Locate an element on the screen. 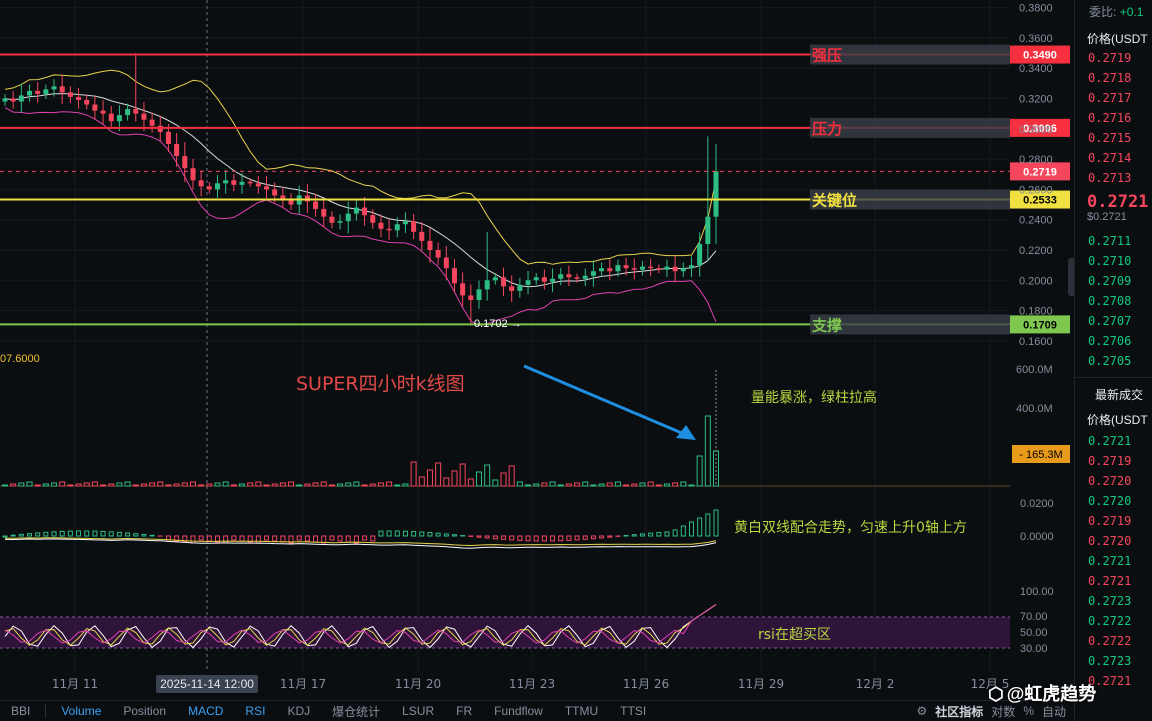 Image resolution: width=1152 pixels, height=721 pixels. community-indicators-button: 社区指标 is located at coordinates (959, 711).